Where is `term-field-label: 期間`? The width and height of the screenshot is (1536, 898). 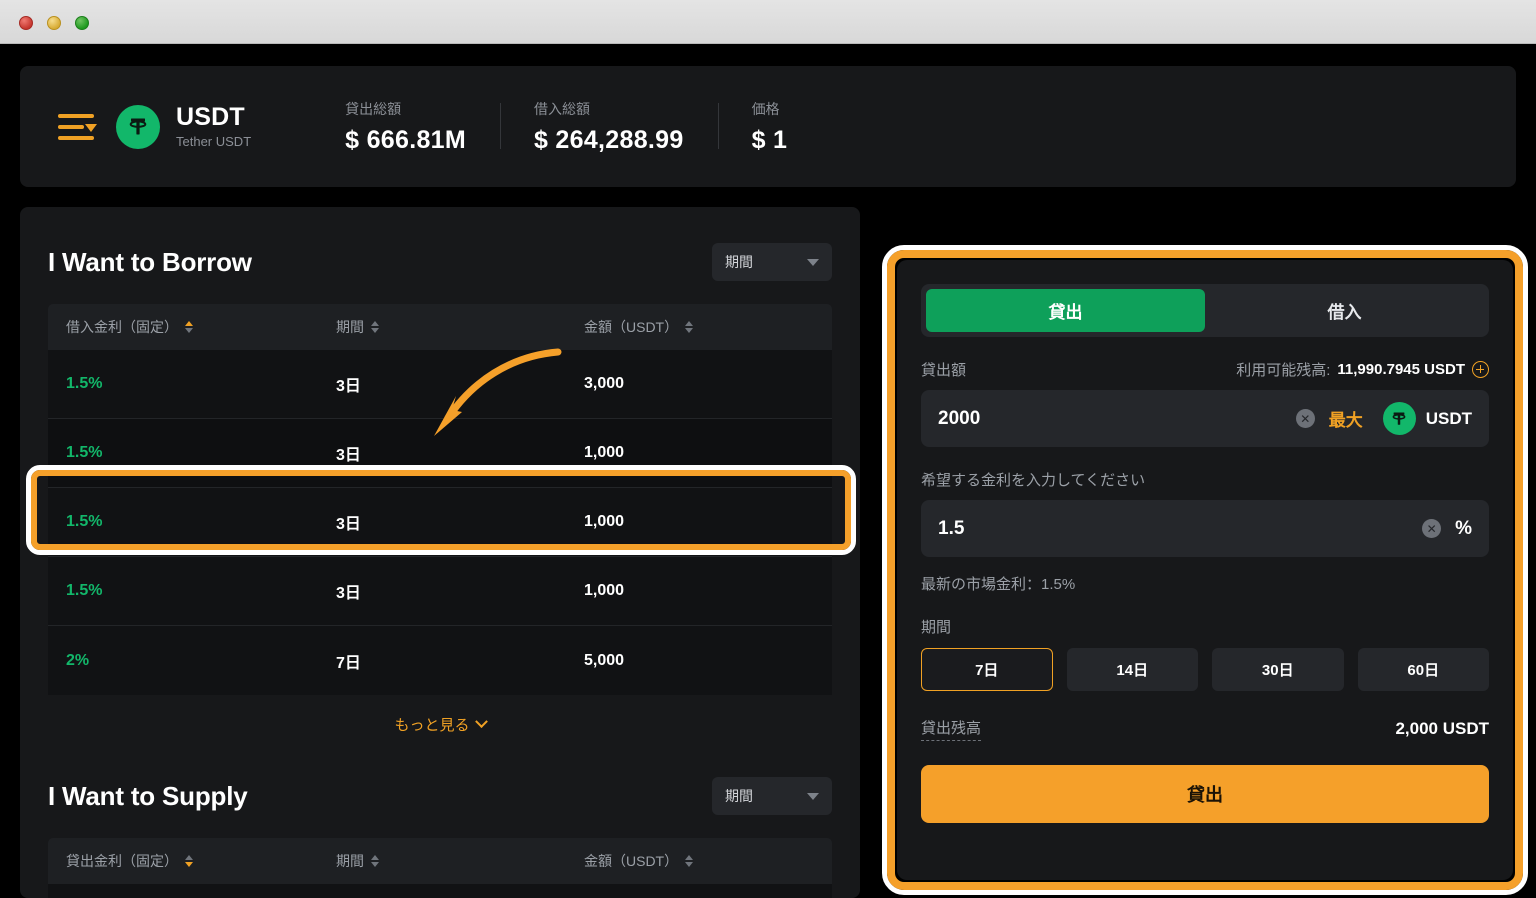 term-field-label: 期間 is located at coordinates (936, 627).